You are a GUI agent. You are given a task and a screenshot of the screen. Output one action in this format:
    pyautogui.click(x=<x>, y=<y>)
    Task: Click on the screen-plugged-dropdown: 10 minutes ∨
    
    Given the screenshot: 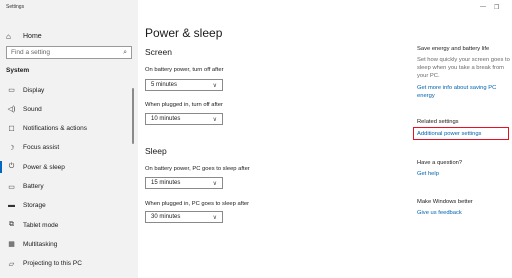 What is the action you would take?
    pyautogui.click(x=184, y=119)
    